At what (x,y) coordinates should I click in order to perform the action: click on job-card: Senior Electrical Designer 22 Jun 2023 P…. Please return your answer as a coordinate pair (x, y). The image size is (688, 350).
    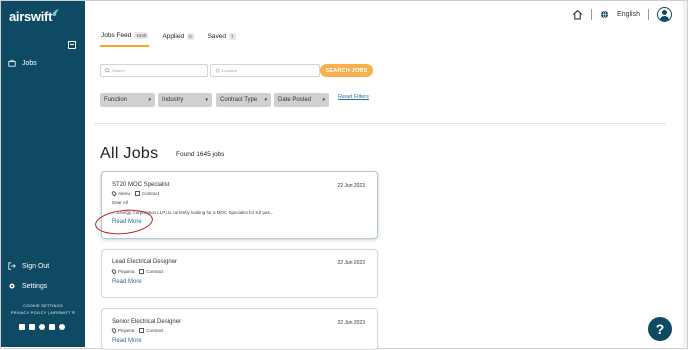
    Looking at the image, I should click on (239, 329).